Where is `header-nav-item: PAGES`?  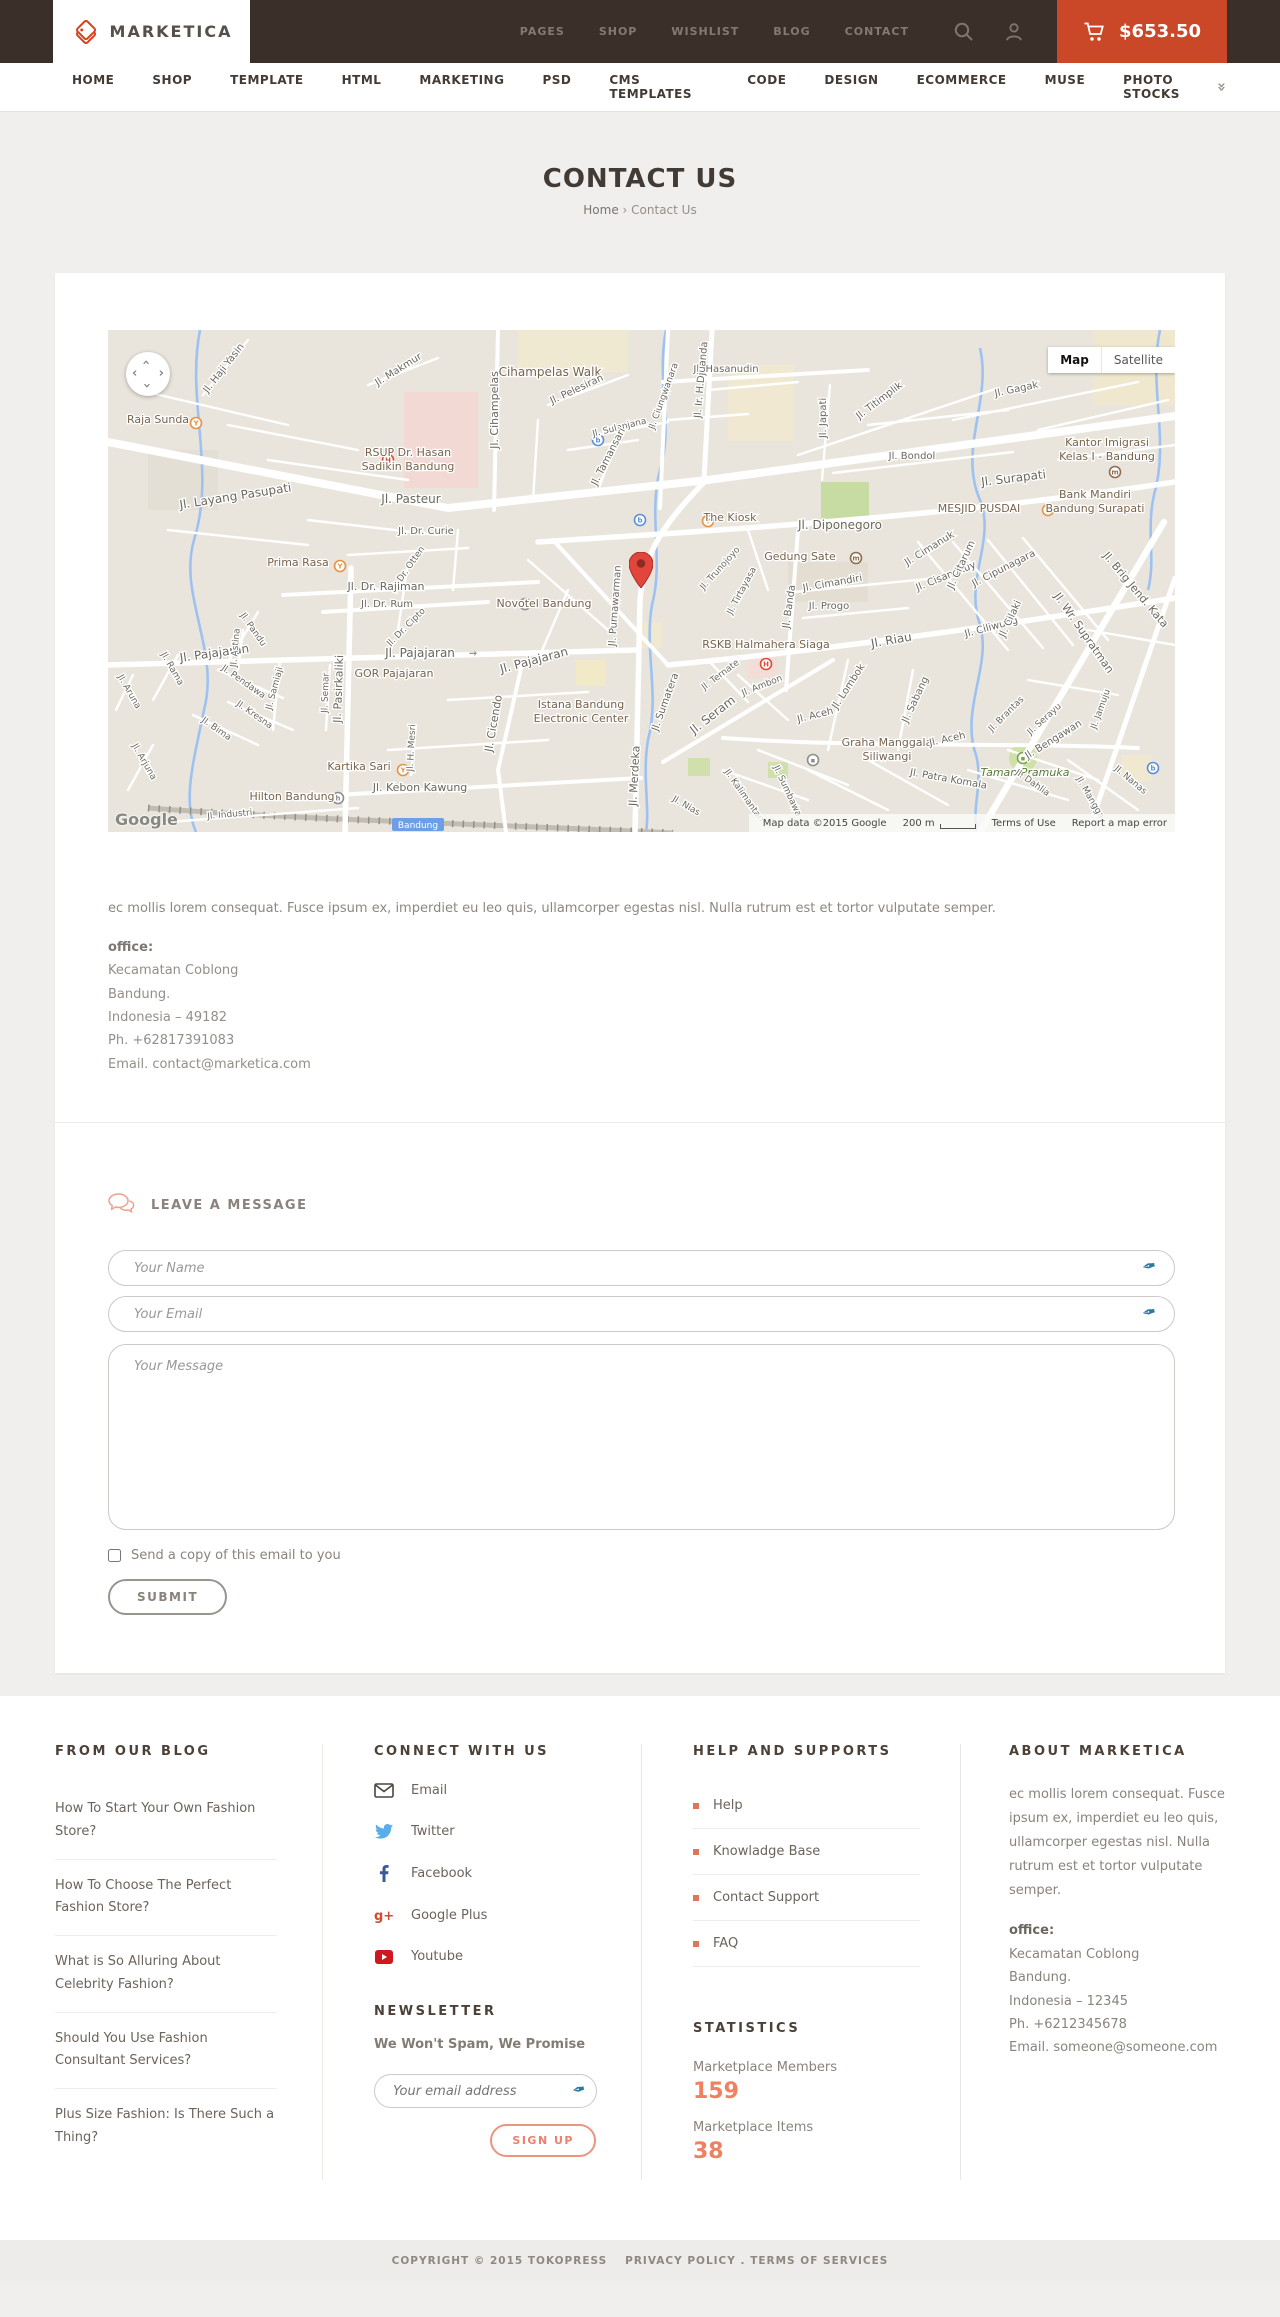 header-nav-item: PAGES is located at coordinates (542, 31).